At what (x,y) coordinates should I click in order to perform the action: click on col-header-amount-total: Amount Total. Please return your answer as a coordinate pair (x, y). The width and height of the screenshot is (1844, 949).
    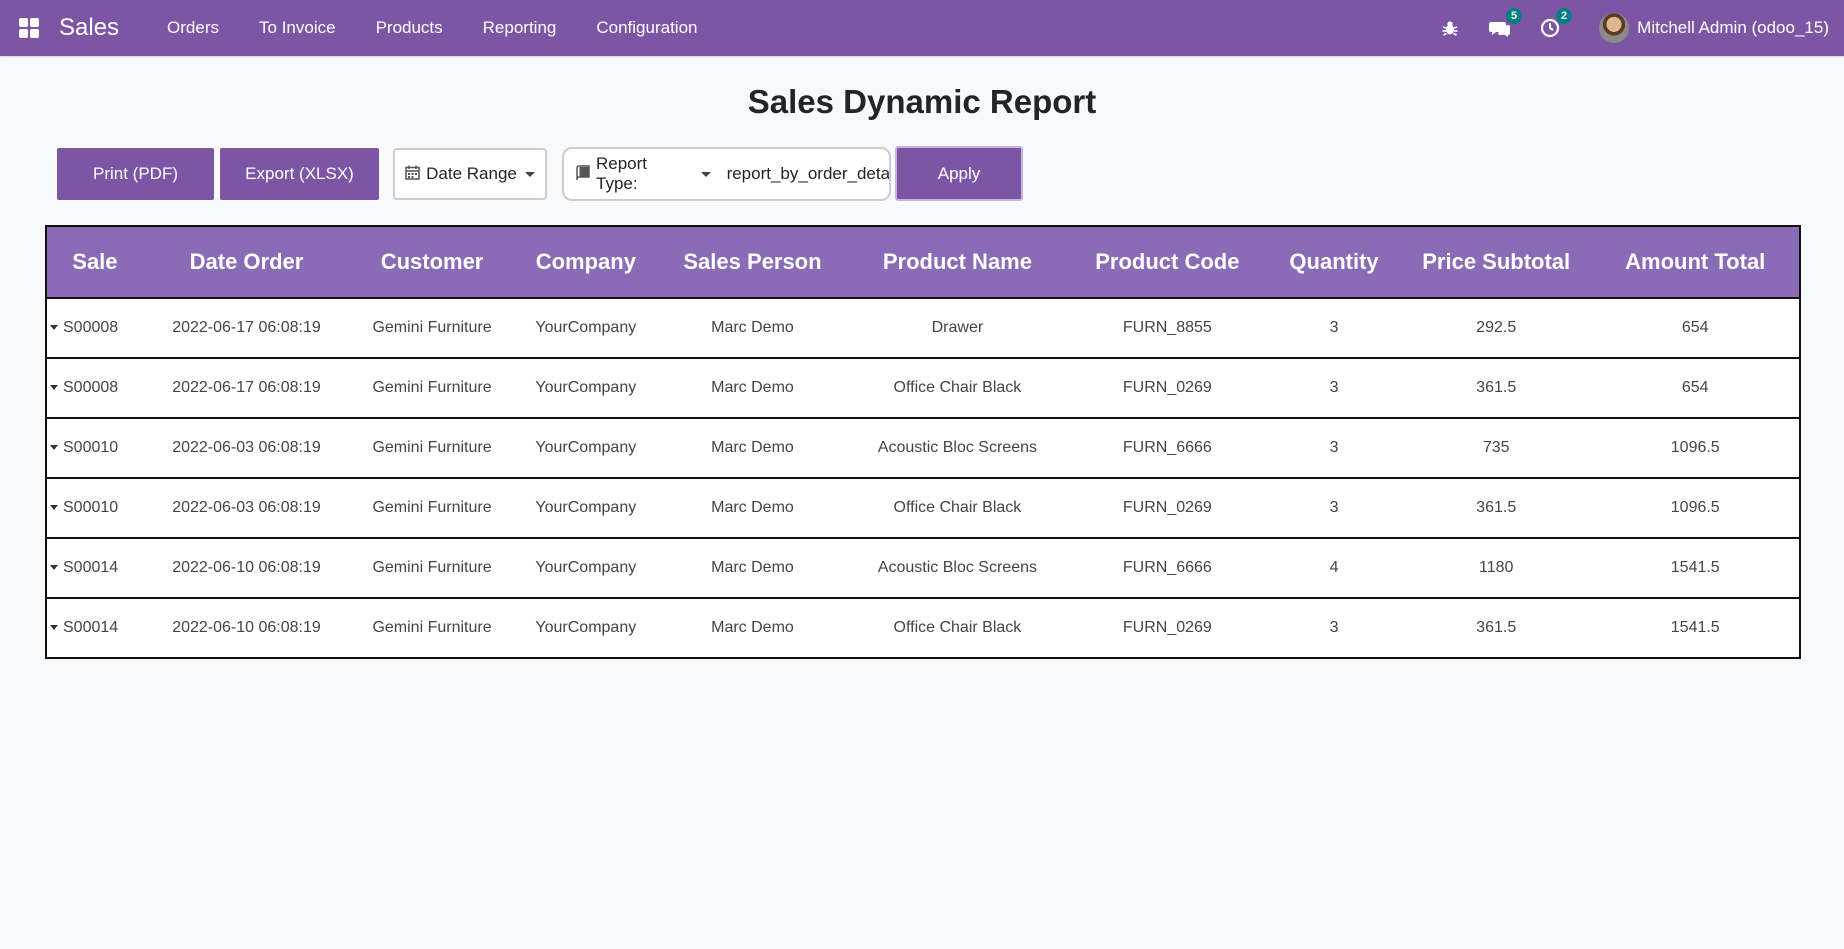
    Looking at the image, I should click on (1696, 262).